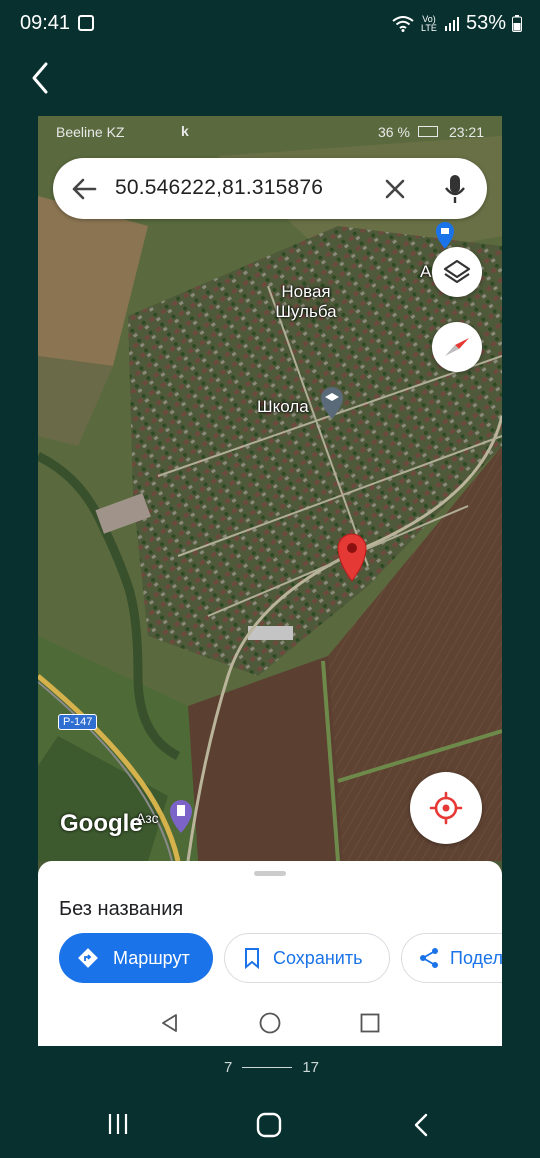 The height and width of the screenshot is (1158, 540). What do you see at coordinates (270, 873) in the screenshot?
I see `sheet-drag-handle` at bounding box center [270, 873].